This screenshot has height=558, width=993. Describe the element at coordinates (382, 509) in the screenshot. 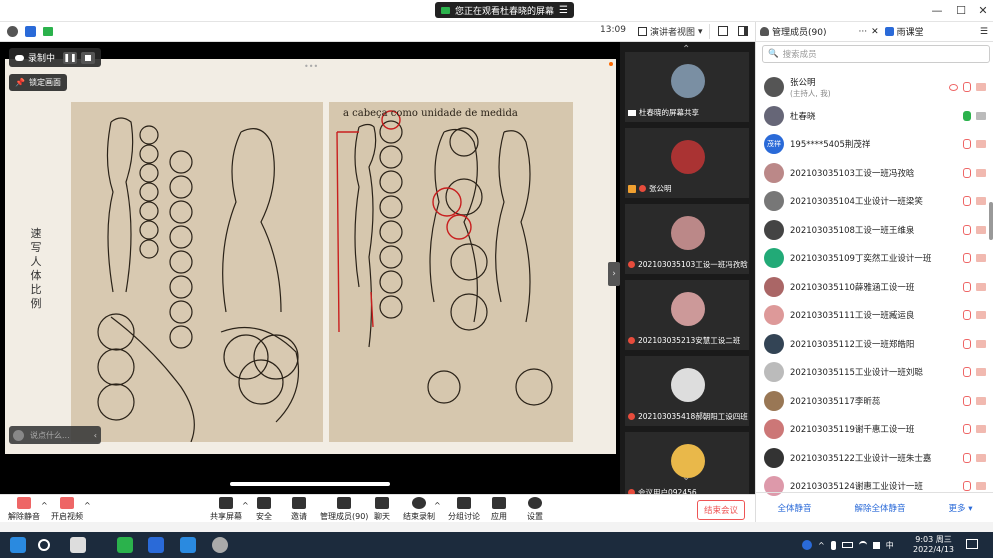

I see `chat-button: 聊天` at that location.